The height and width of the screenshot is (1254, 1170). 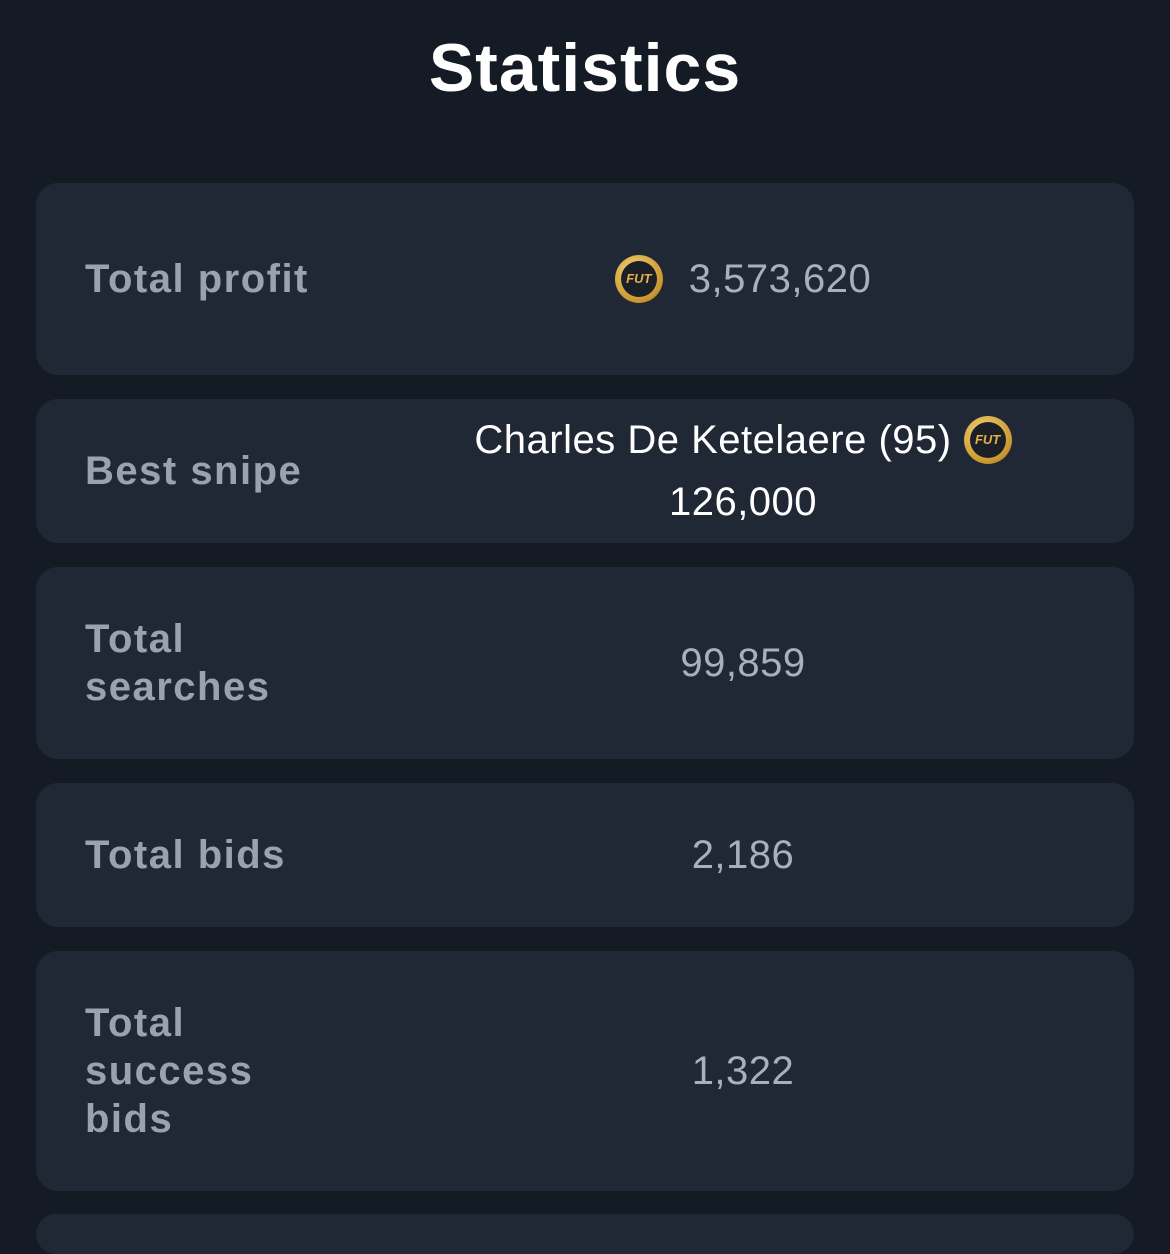 What do you see at coordinates (585, 855) in the screenshot?
I see `stat-card-total-bids: Total bids 2,186` at bounding box center [585, 855].